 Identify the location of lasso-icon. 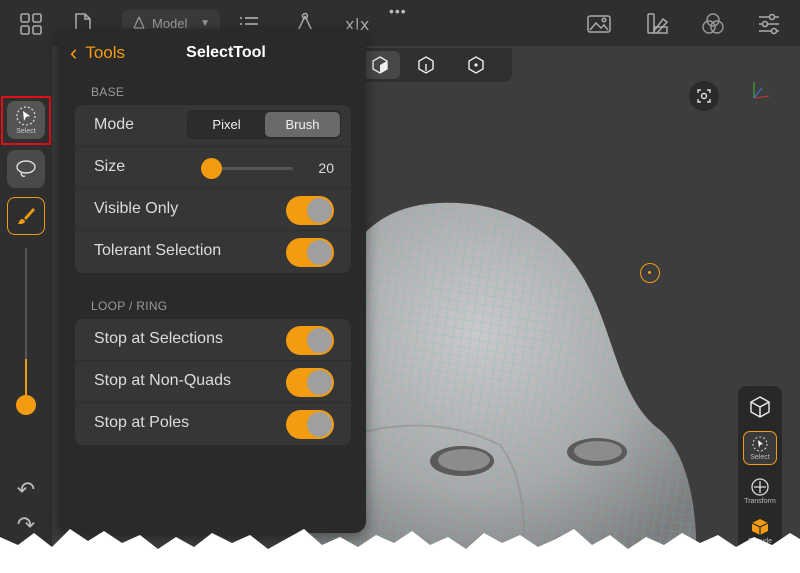
(26, 168).